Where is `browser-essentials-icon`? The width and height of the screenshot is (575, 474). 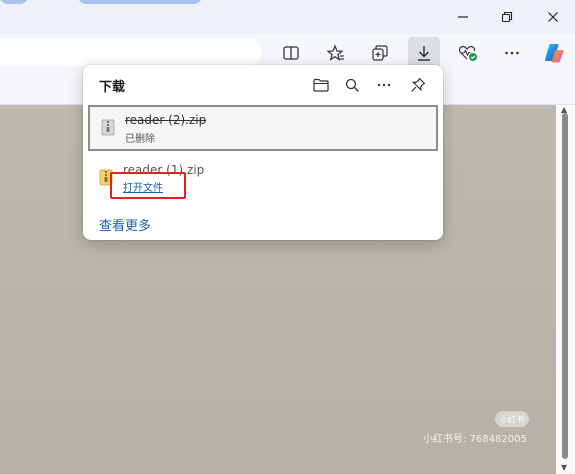
browser-essentials-icon is located at coordinates (467, 53).